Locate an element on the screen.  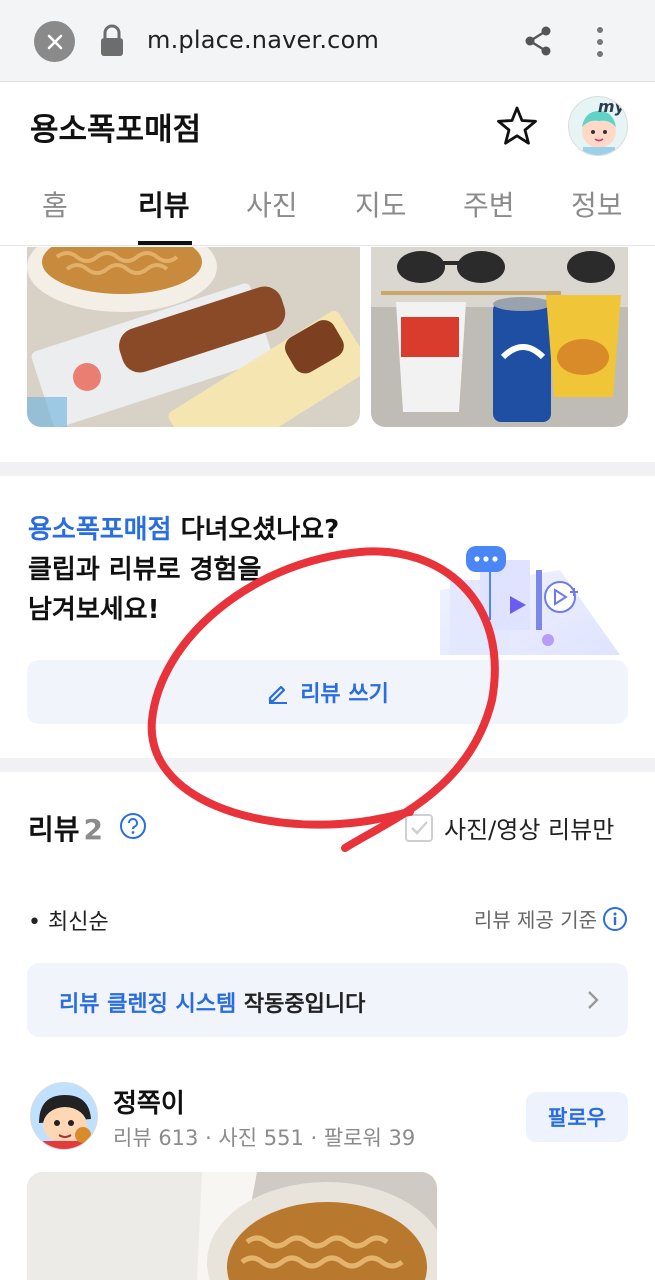
browser-url-bar: m.place.naver.com is located at coordinates (327, 41).